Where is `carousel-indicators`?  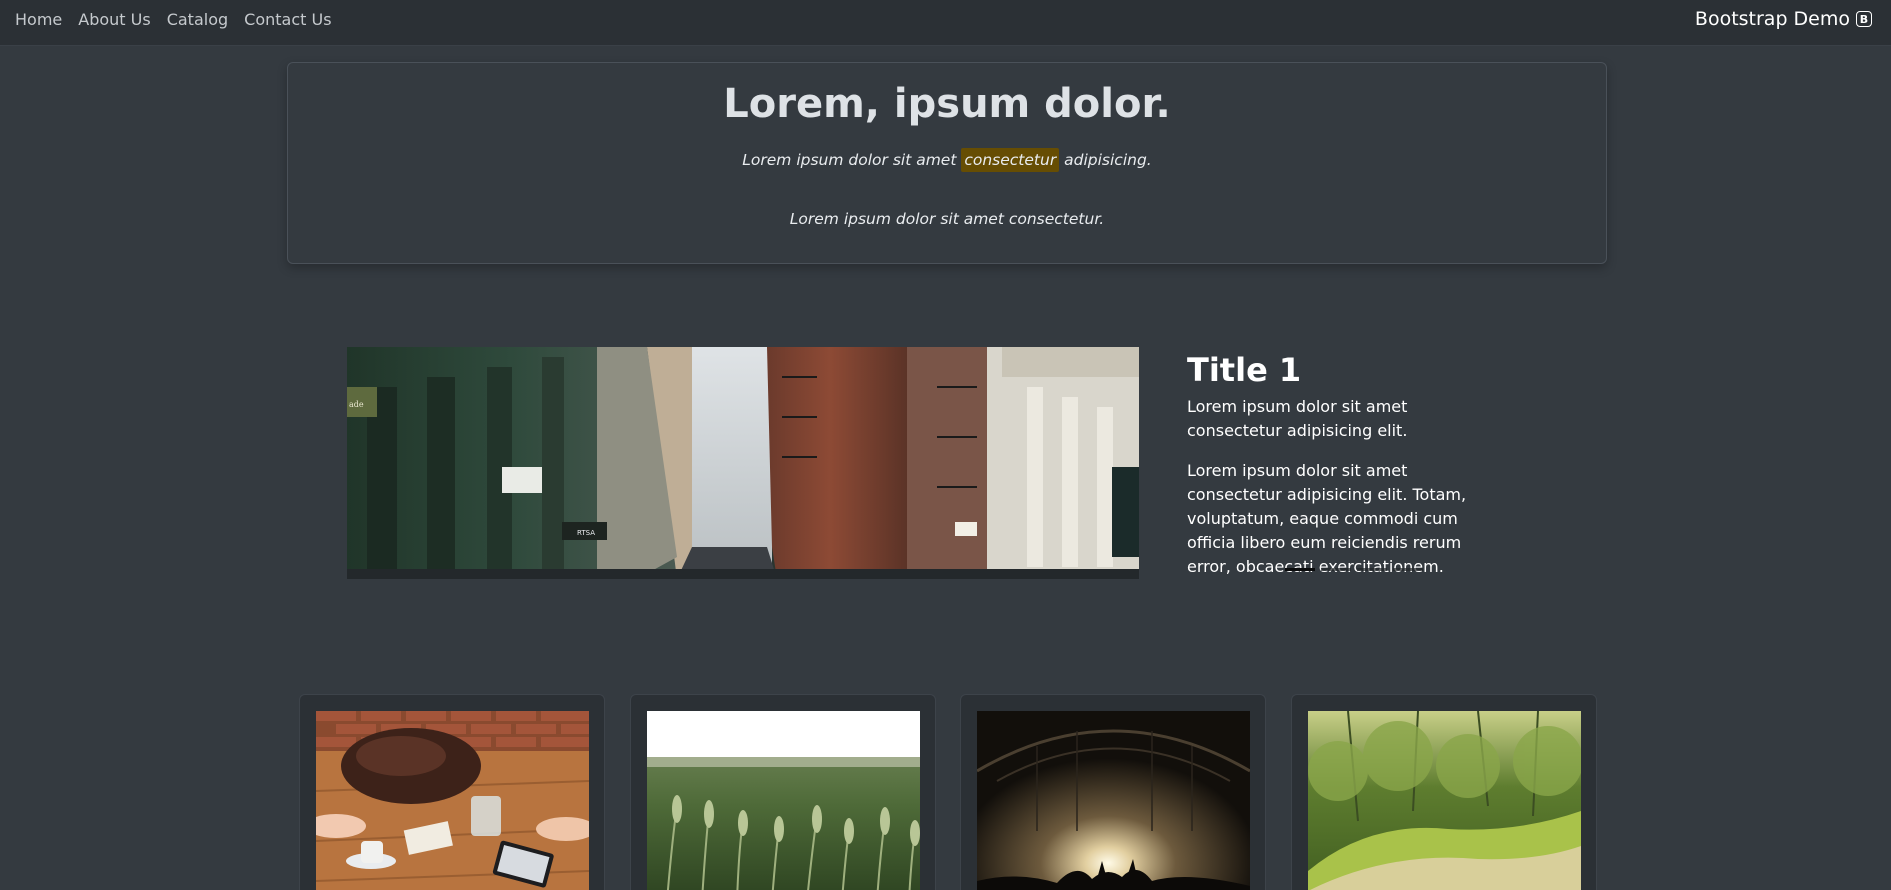
carousel-indicators is located at coordinates (1354, 569).